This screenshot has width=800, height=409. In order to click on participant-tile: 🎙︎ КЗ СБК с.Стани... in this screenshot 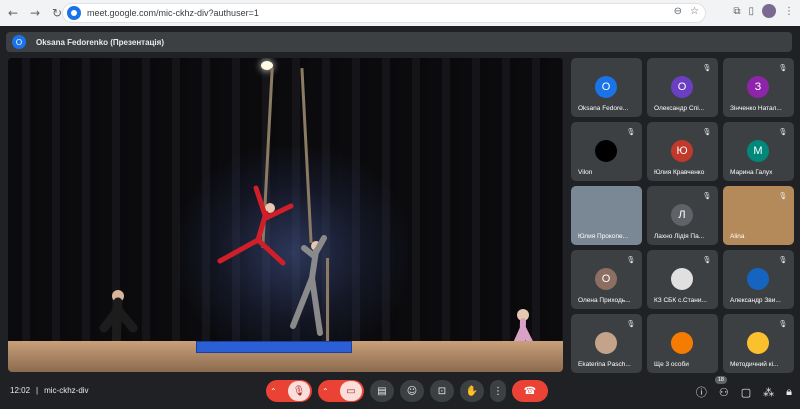, I will do `click(682, 279)`.